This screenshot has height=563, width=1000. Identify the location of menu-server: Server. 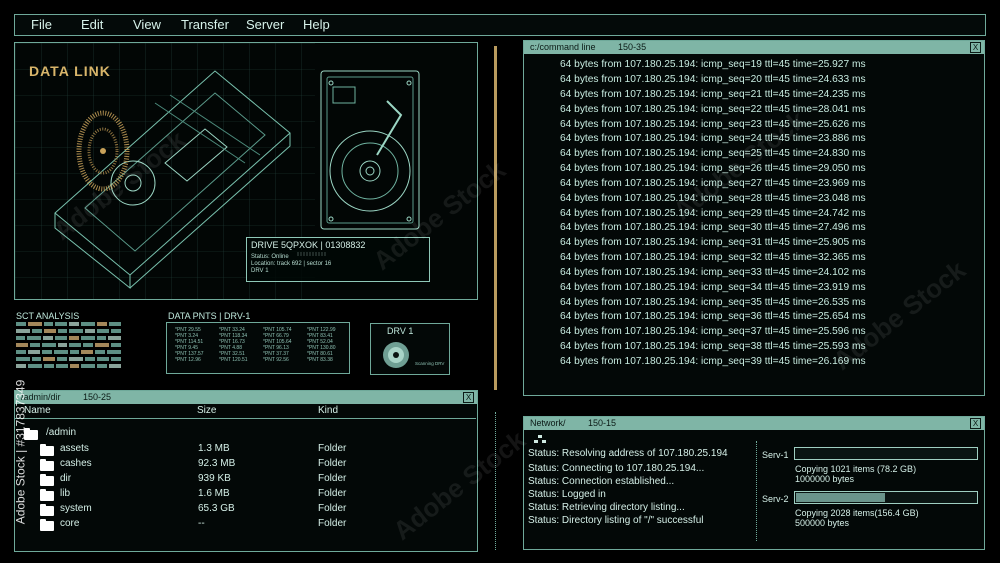
(265, 24).